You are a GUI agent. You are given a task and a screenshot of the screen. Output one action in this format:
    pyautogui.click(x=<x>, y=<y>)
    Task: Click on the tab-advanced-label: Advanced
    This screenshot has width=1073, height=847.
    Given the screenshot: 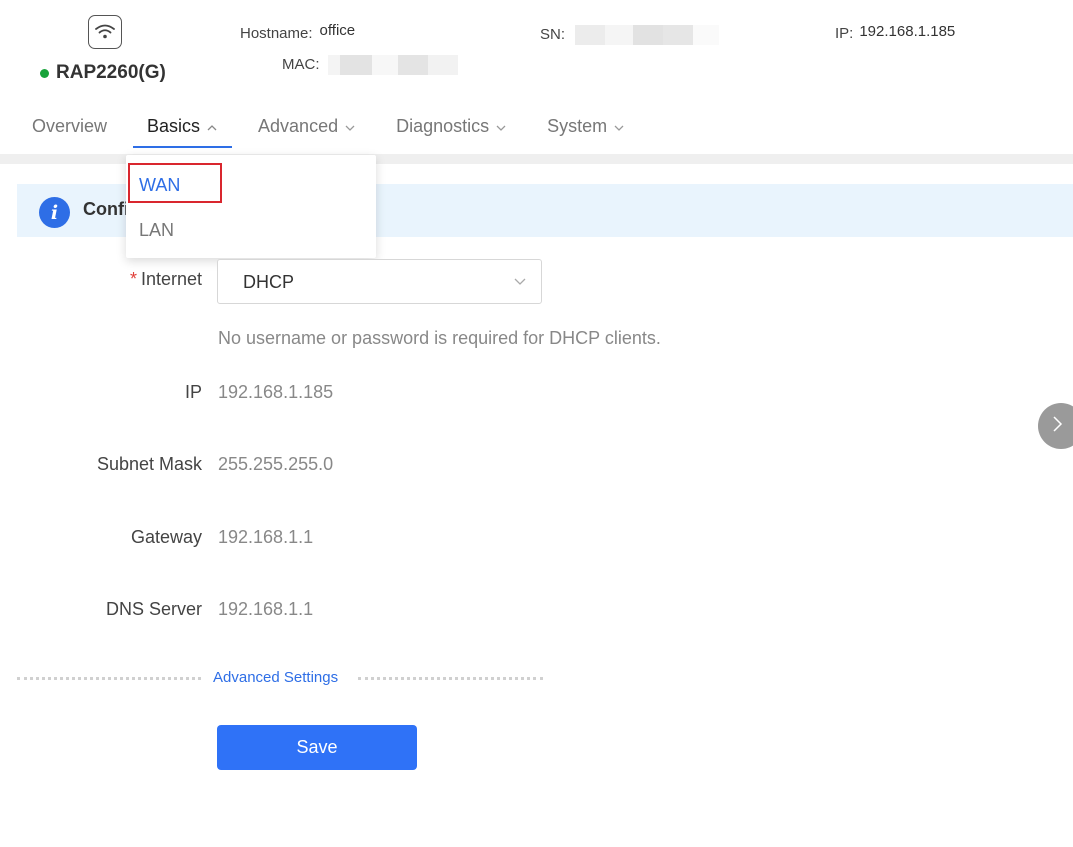 What is the action you would take?
    pyautogui.click(x=298, y=126)
    